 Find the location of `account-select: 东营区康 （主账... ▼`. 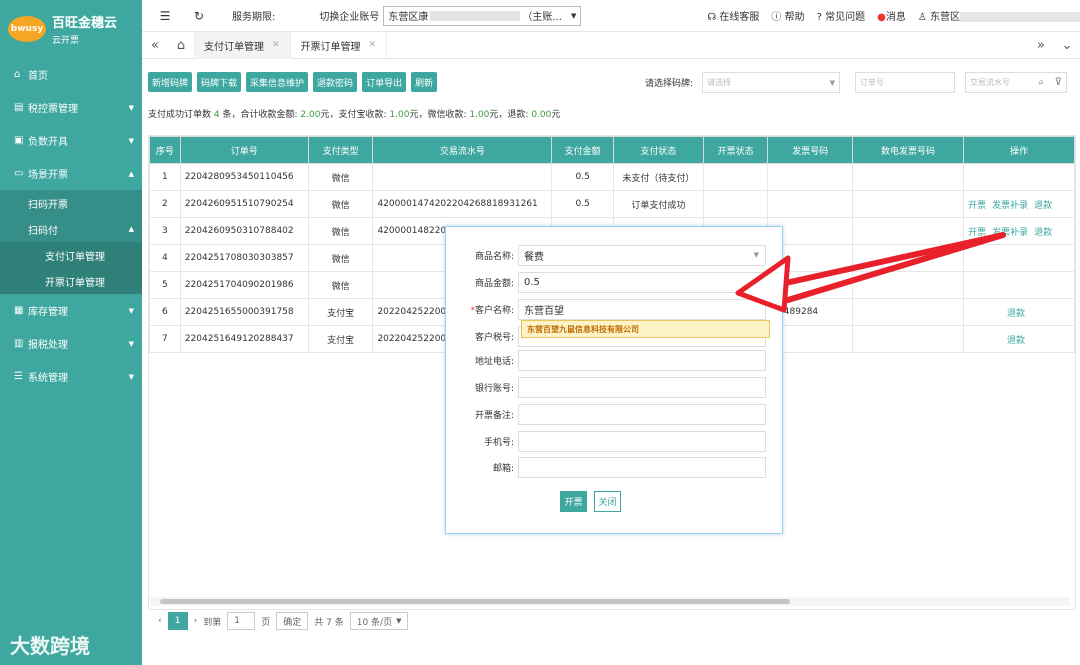

account-select: 东营区康 （主账... ▼ is located at coordinates (482, 15).